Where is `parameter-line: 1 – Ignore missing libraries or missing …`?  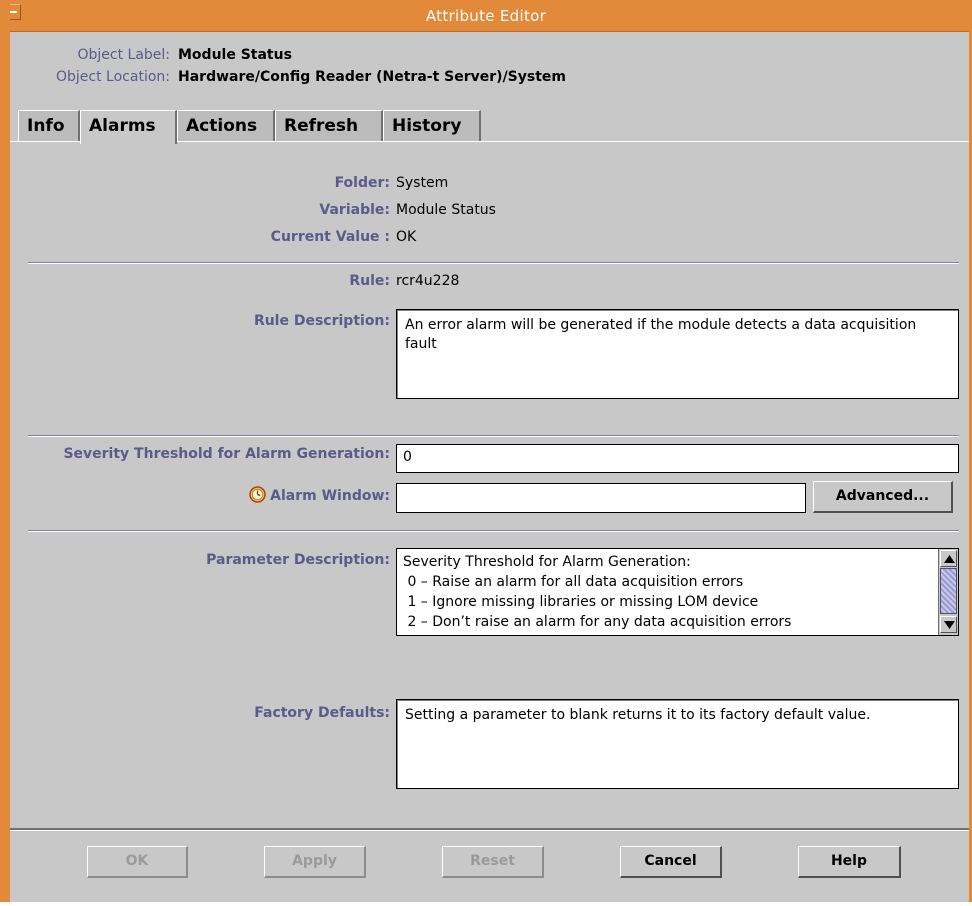
parameter-line: 1 – Ignore missing libraries or missing … is located at coordinates (581, 602).